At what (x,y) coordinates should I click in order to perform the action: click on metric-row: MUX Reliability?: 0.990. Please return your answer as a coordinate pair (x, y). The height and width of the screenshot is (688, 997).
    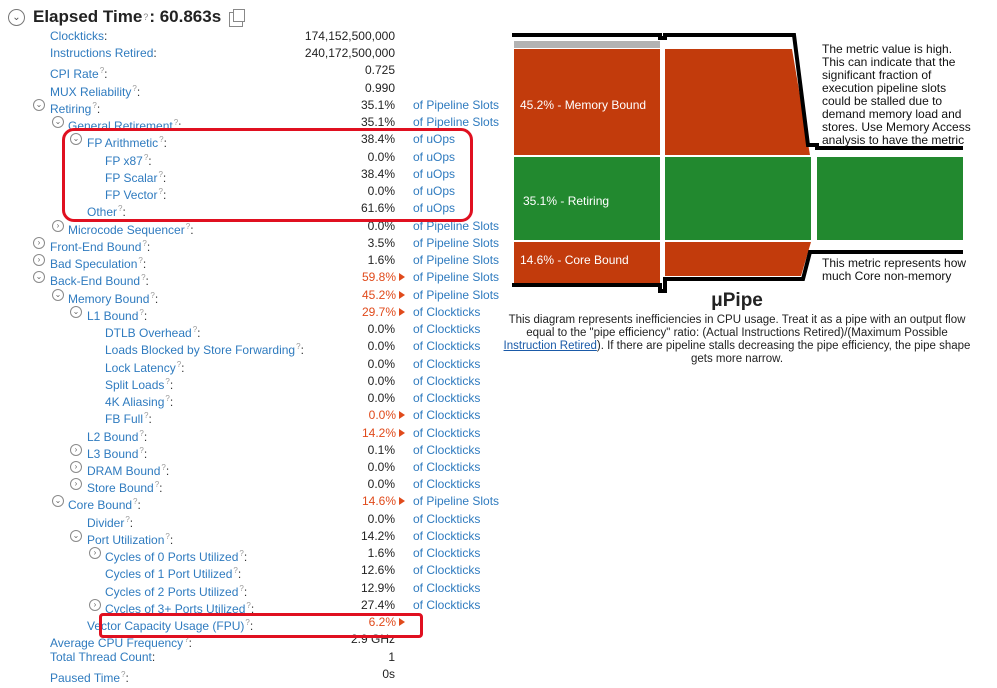
    Looking at the image, I should click on (260, 89).